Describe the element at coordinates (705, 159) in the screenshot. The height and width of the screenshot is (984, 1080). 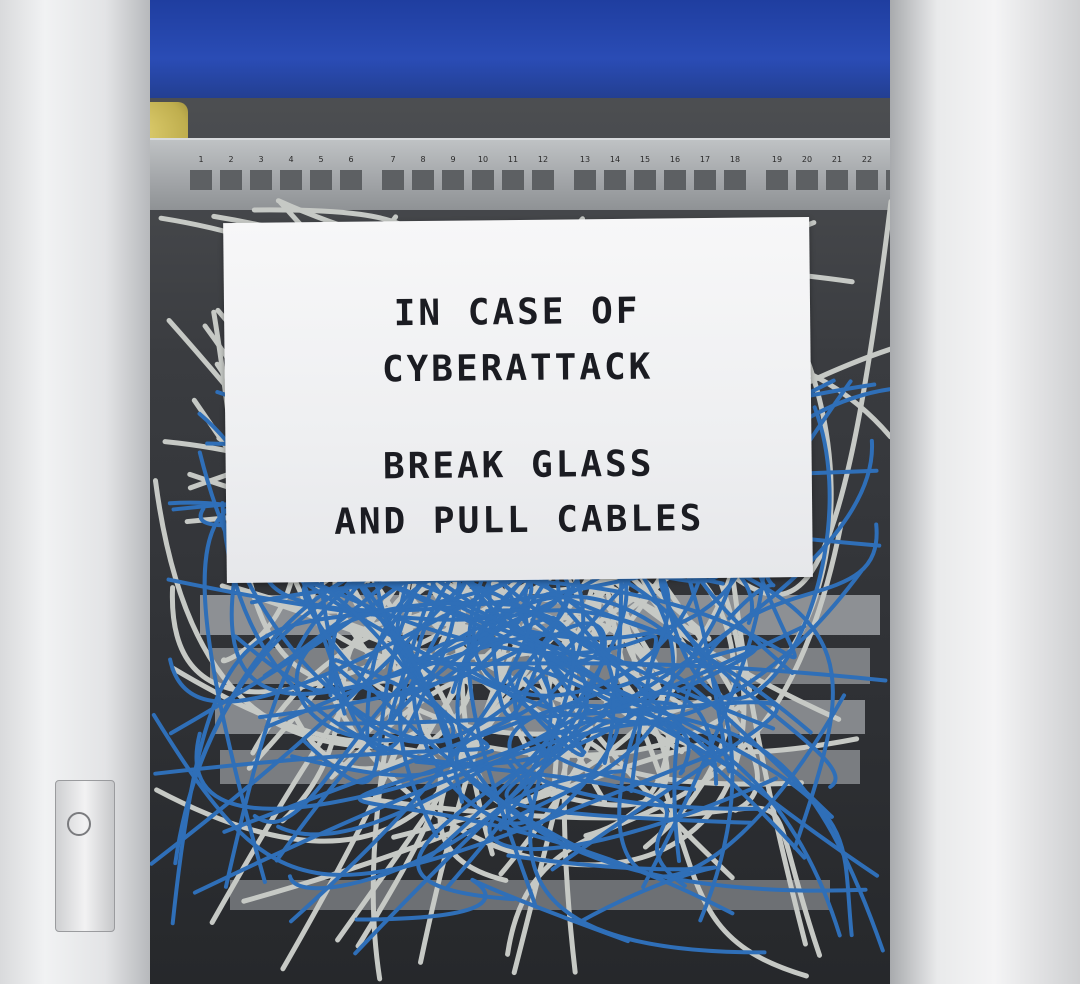
I see `port-number-label: 17` at that location.